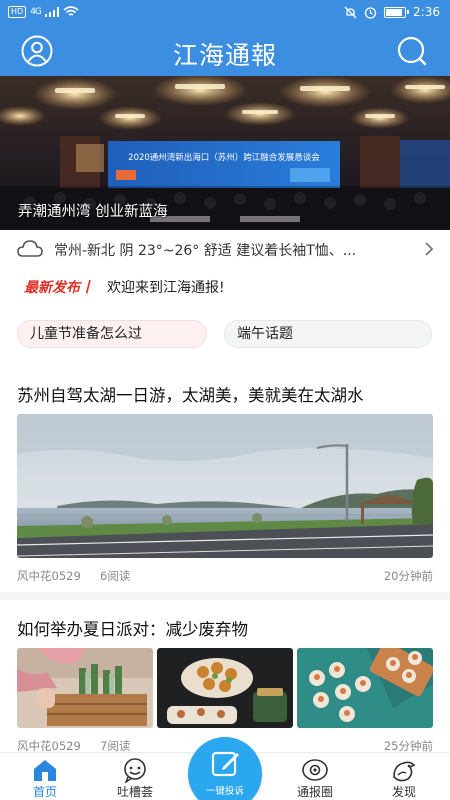 The width and height of the screenshot is (450, 800). Describe the element at coordinates (408, 576) in the screenshot. I see `article-timestamp: 20分钟前` at that location.